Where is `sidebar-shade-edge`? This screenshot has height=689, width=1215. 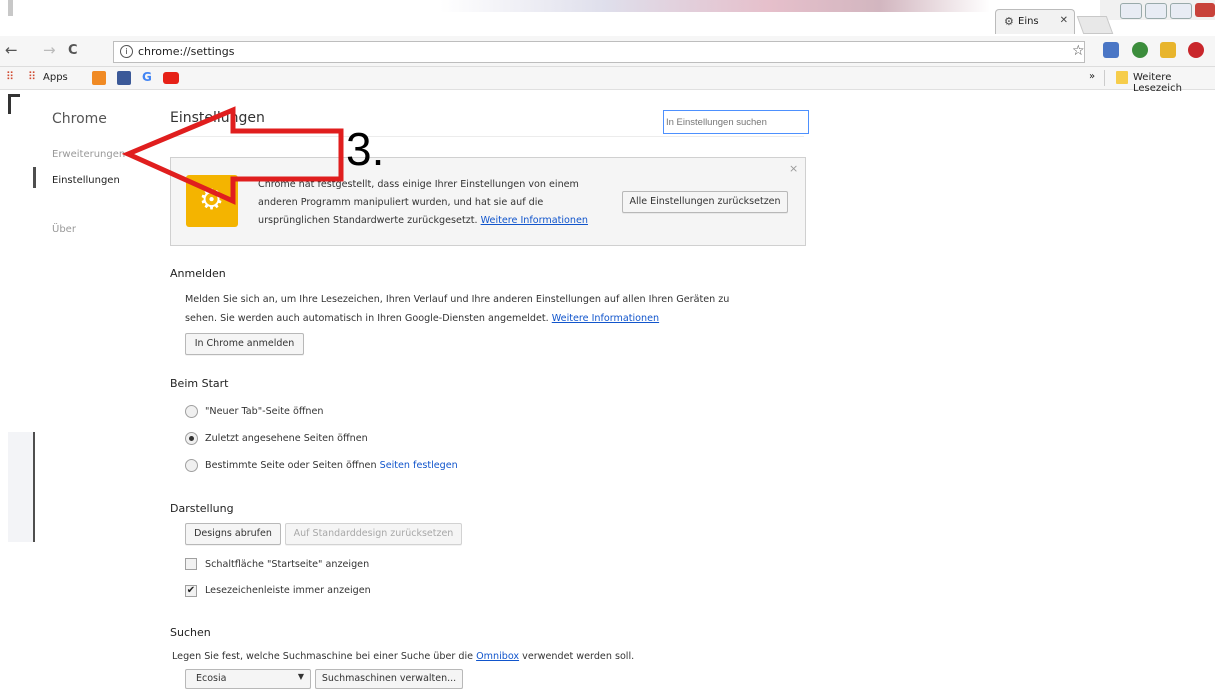
sidebar-shade-edge is located at coordinates (34, 487).